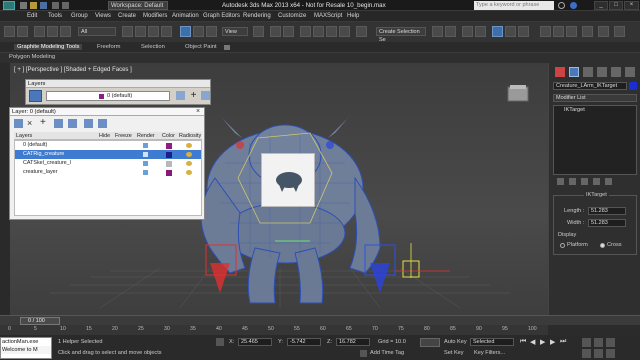 Image resolution: width=640 pixels, height=360 pixels. I want to click on width-spinner: 51.283, so click(607, 223).